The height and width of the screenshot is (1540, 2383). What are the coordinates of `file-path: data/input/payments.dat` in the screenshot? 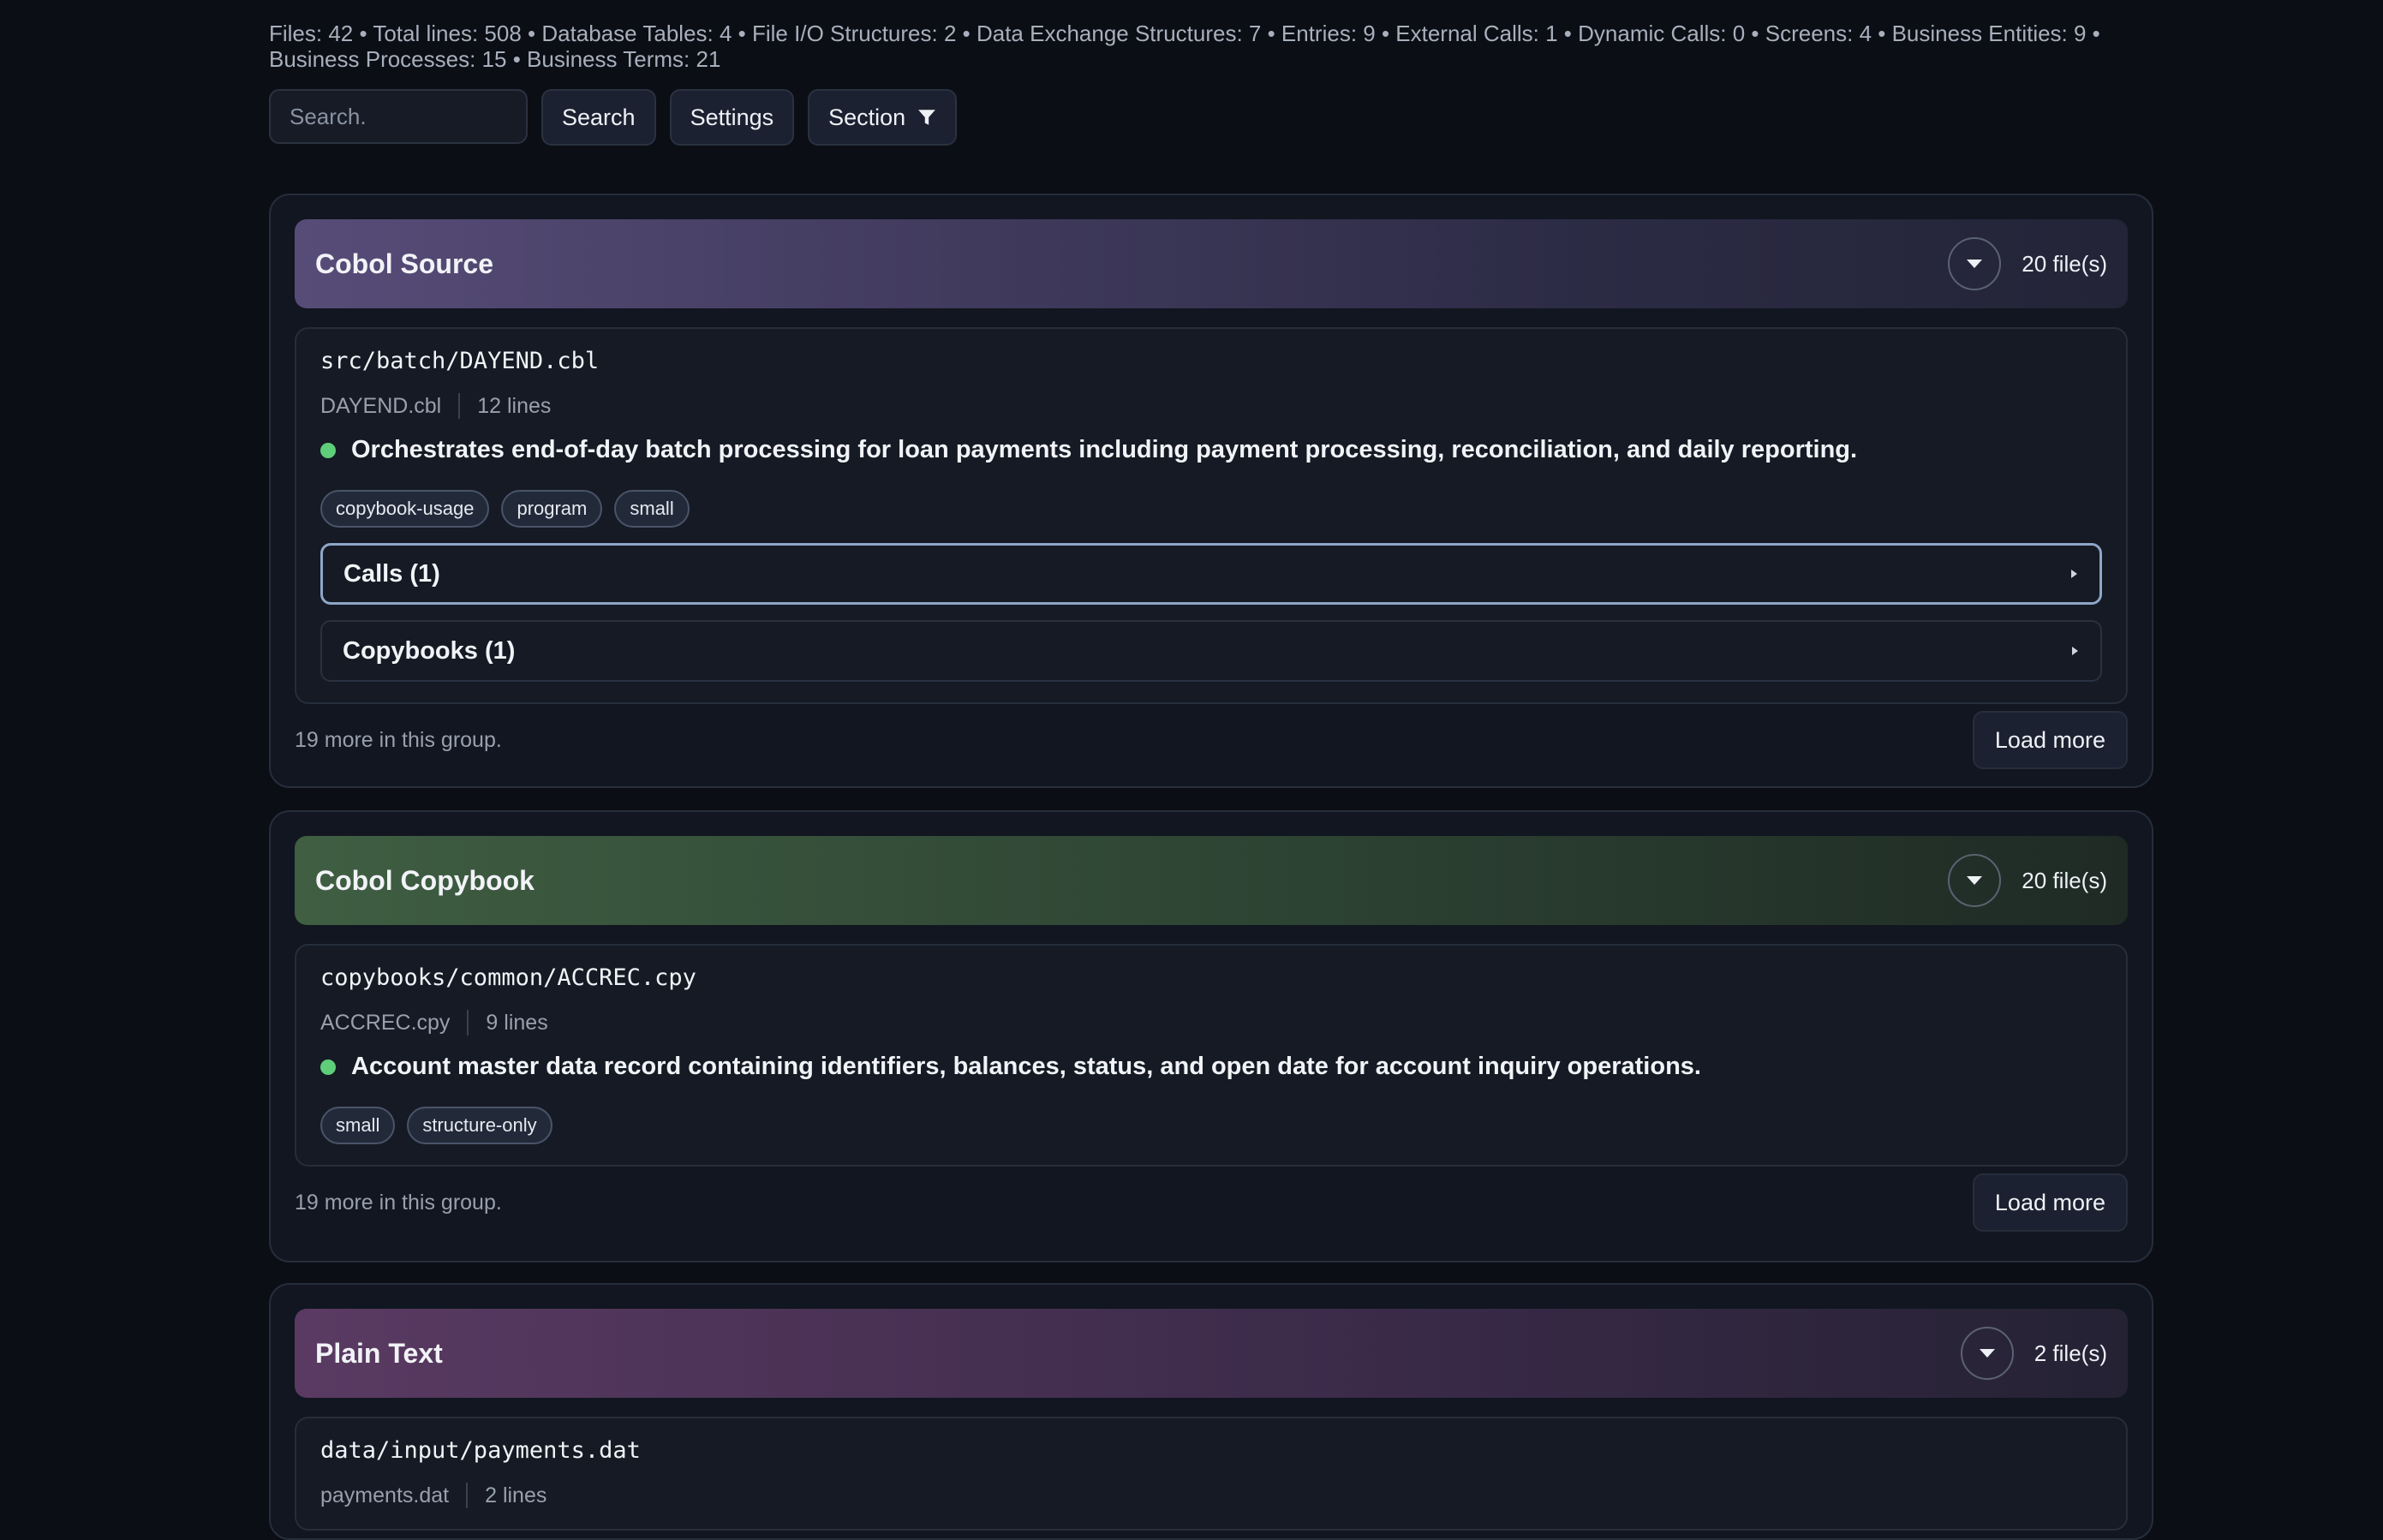 It's located at (1211, 1450).